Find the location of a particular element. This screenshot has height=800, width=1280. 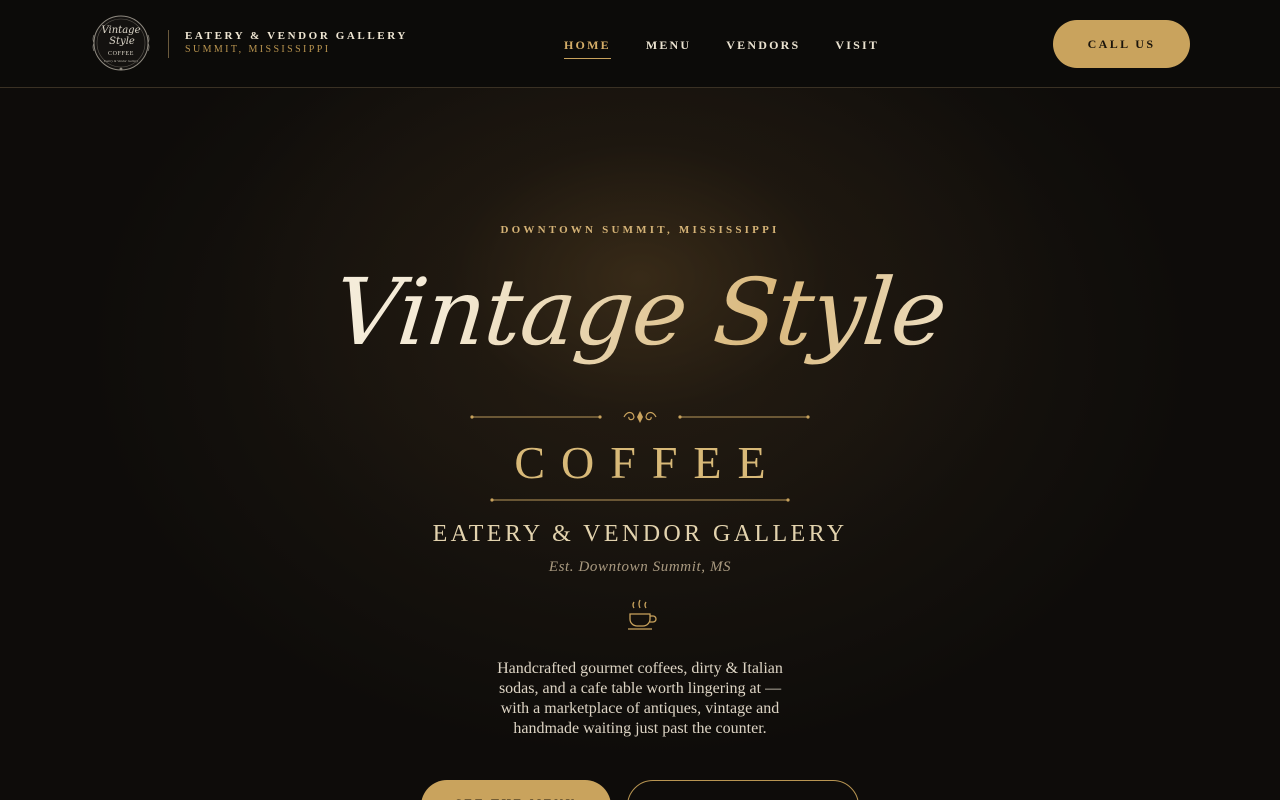

nav-home: HOME is located at coordinates (587, 48).